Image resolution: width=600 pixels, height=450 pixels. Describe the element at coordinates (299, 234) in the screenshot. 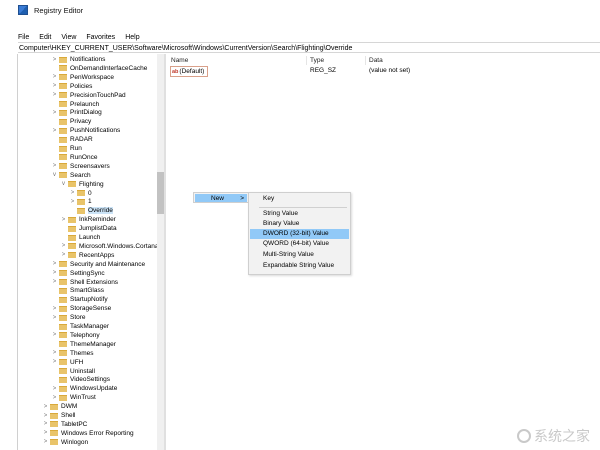

I see `submenu-dword-value: DWORD (32-bit) Value` at that location.